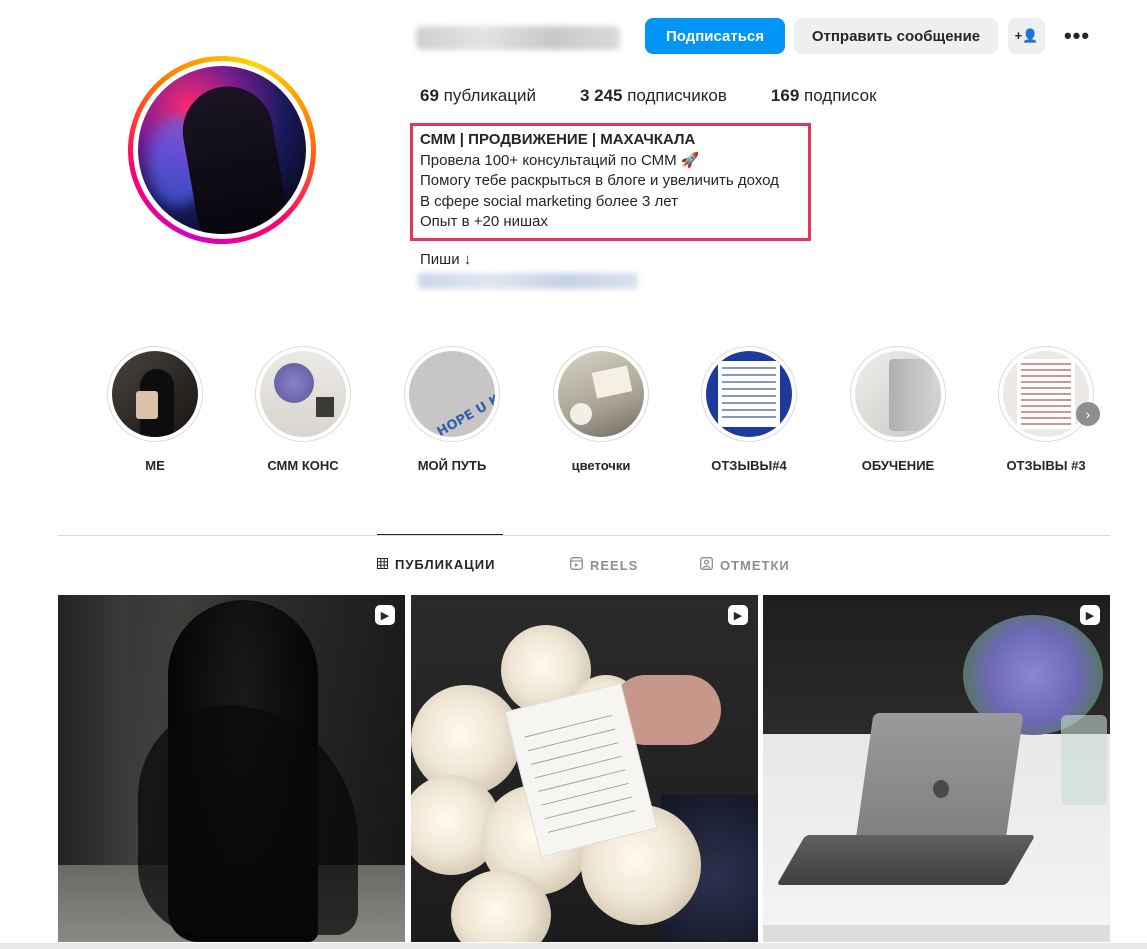 The width and height of the screenshot is (1147, 949). What do you see at coordinates (785, 95) in the screenshot?
I see `following-count: 169` at bounding box center [785, 95].